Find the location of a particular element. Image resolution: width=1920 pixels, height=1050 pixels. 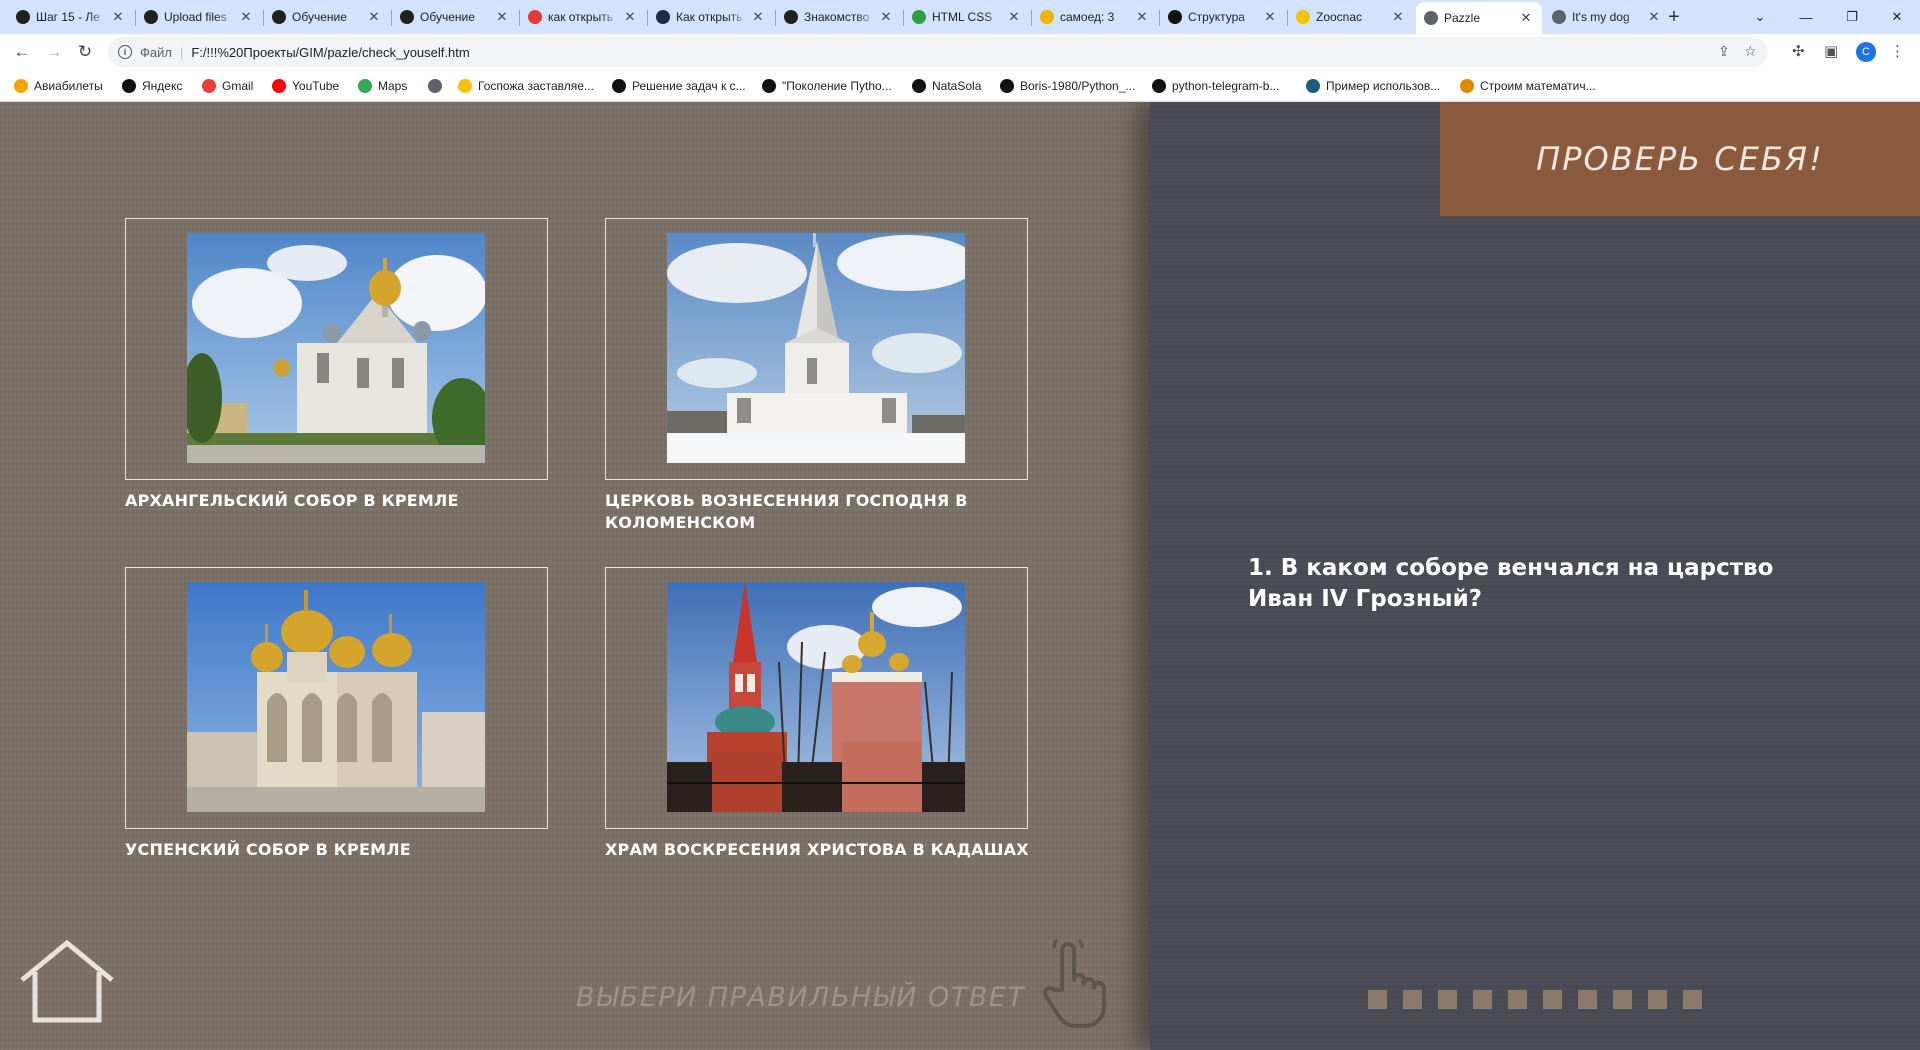

answer-caption-1: АРХАНГЕЛЬСКИЙ СОБОР В КРЕМЛЕ is located at coordinates (292, 500).